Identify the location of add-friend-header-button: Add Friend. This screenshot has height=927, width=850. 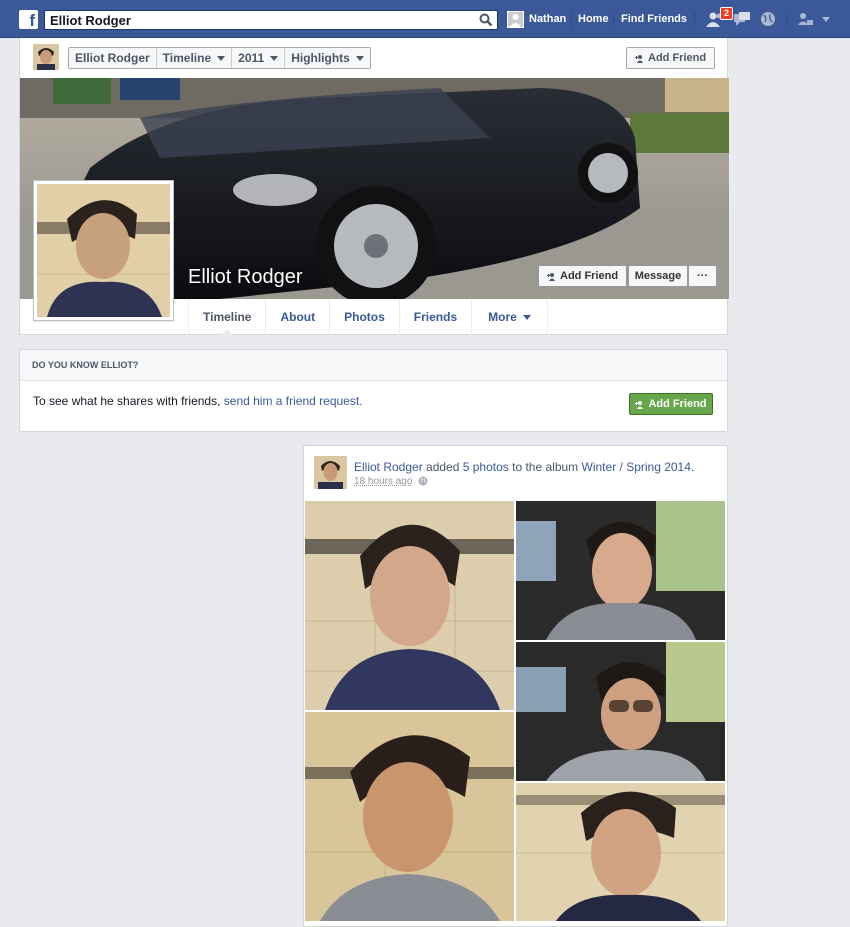
(671, 58).